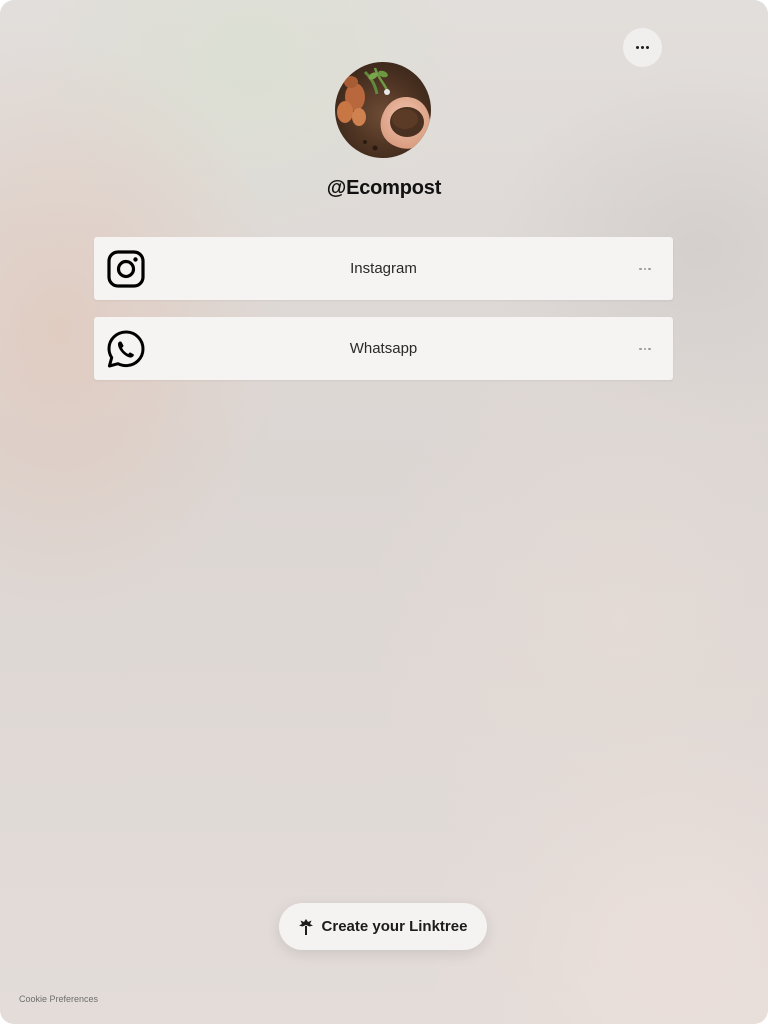 The image size is (768, 1024). I want to click on cookie-preferences-link: Cookie Preferences, so click(58, 999).